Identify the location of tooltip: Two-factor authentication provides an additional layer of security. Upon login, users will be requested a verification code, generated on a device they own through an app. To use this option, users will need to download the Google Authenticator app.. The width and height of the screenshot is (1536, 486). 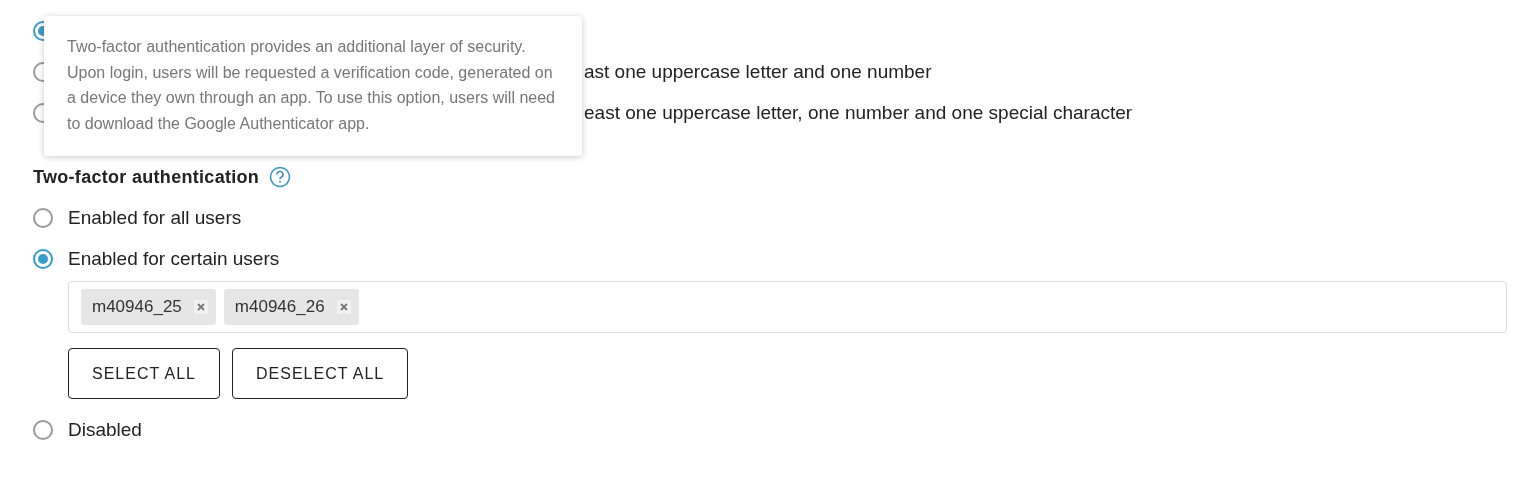
(313, 86).